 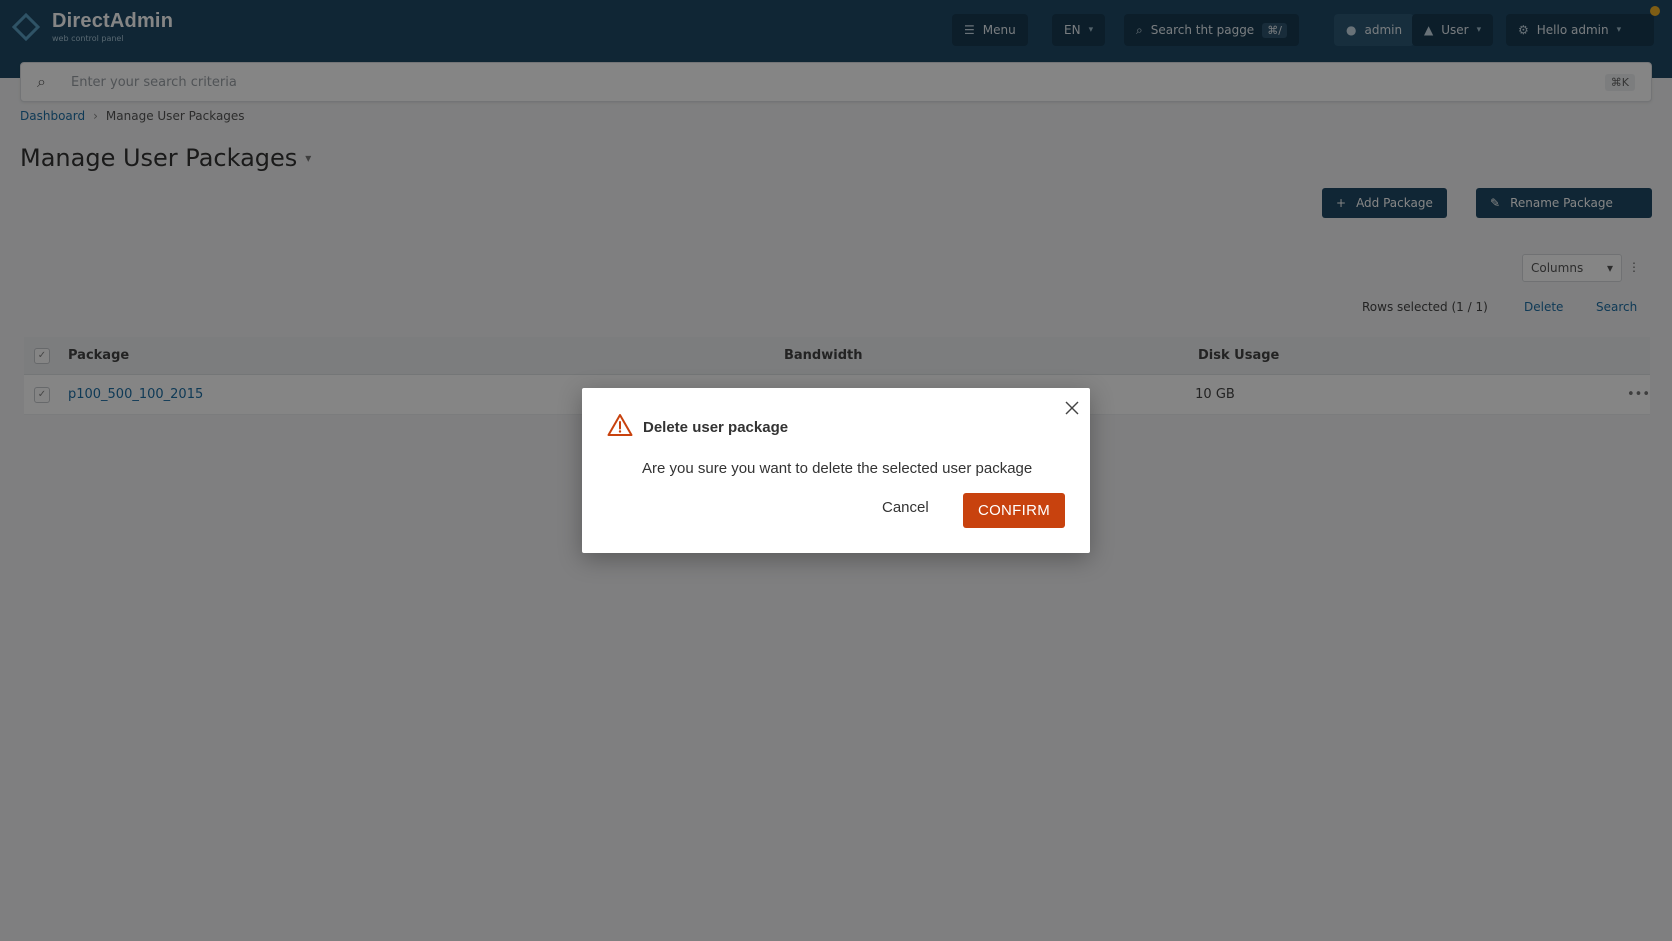 What do you see at coordinates (620, 427) in the screenshot?
I see `warning-triangle-icon` at bounding box center [620, 427].